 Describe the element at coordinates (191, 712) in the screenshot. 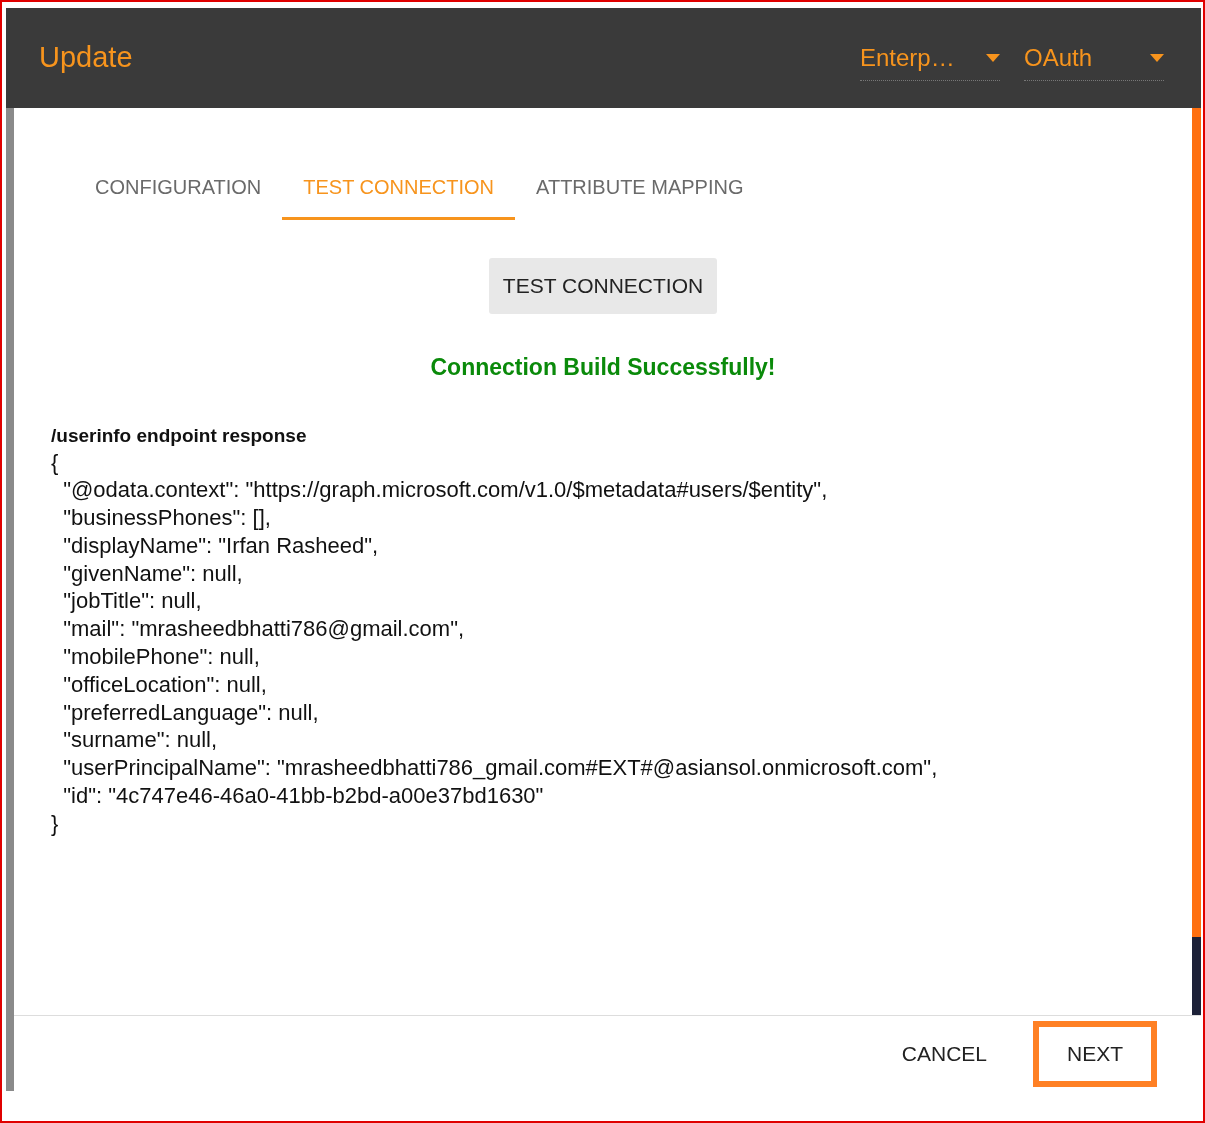

I see `response-line: "preferredLanguage": null,` at that location.